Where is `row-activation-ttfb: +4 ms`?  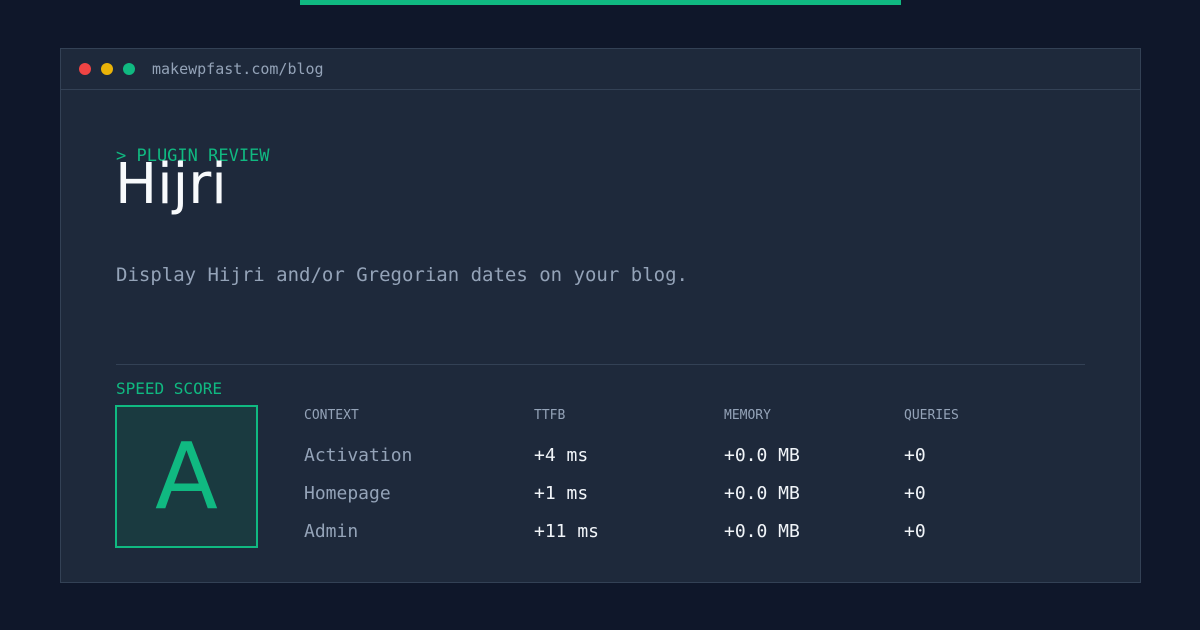 row-activation-ttfb: +4 ms is located at coordinates (561, 455).